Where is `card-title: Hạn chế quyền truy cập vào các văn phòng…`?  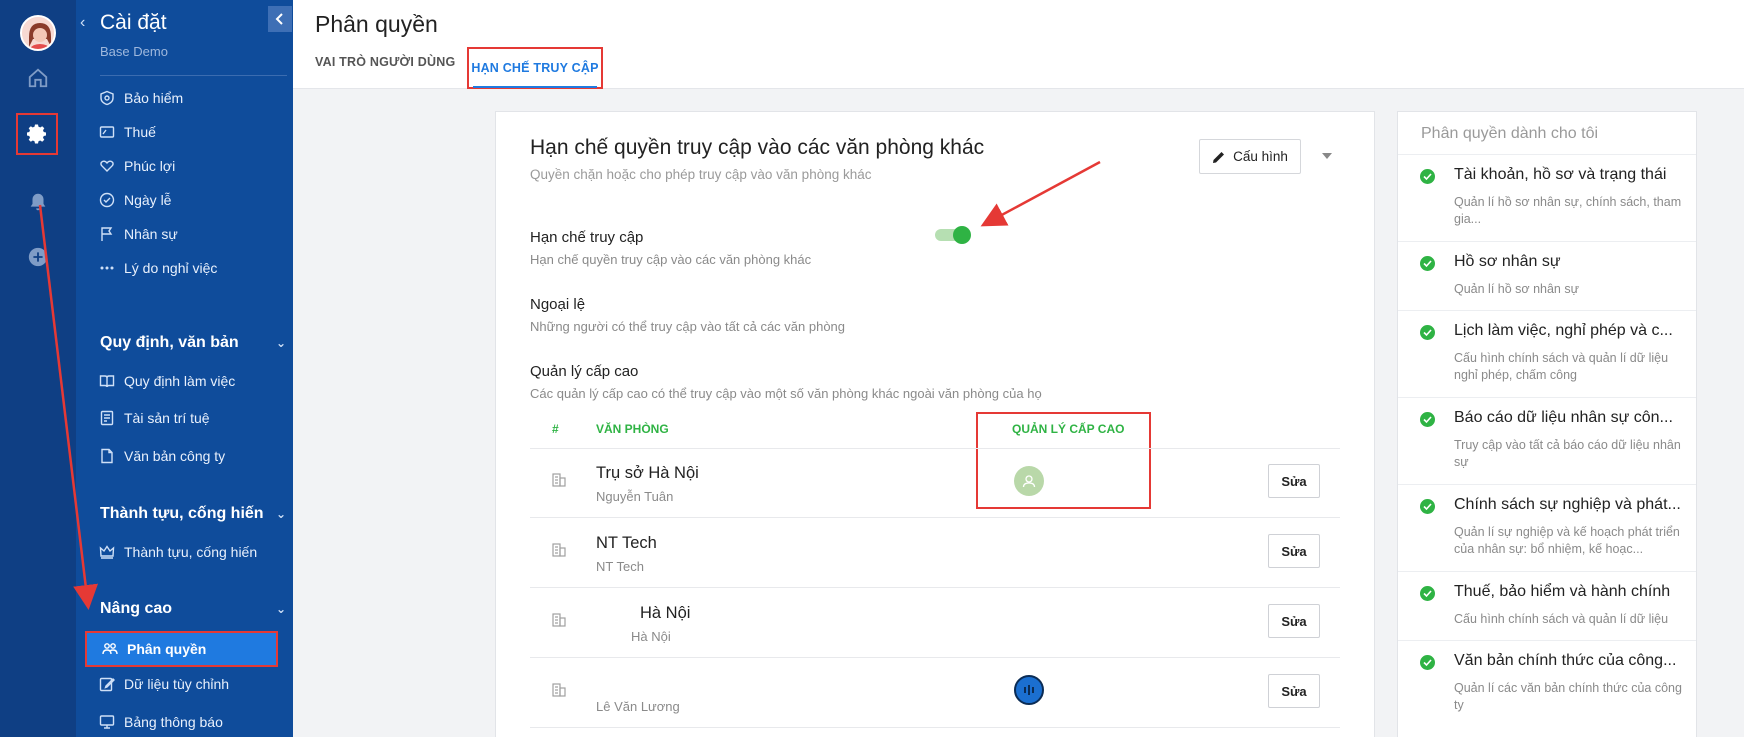
card-title: Hạn chế quyền truy cập vào các văn phòng… is located at coordinates (757, 147).